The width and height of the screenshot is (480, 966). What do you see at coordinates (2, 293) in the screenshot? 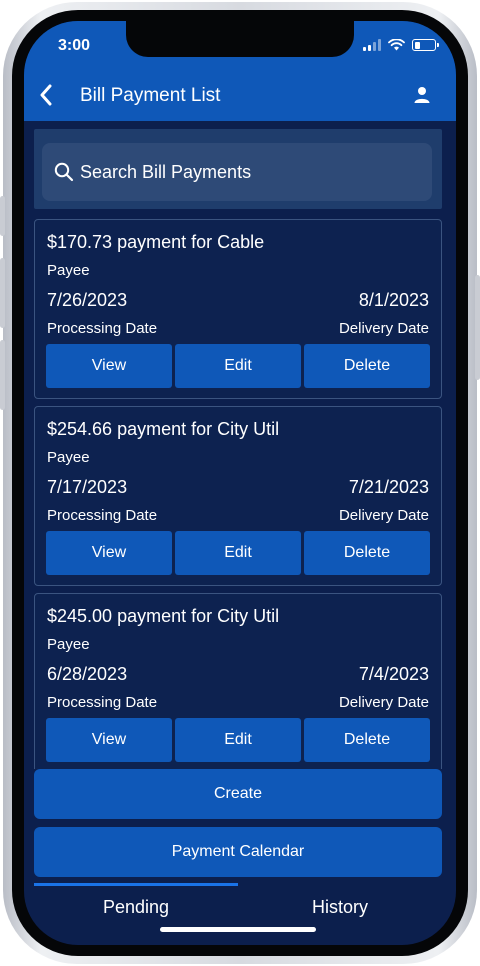
I see `volume-up-button` at bounding box center [2, 293].